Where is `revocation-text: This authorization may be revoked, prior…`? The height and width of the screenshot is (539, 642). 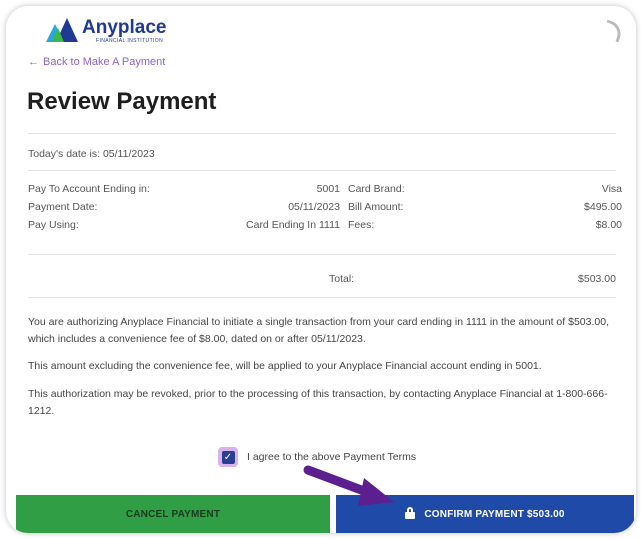 revocation-text: This authorization may be revoked, prior… is located at coordinates (318, 402).